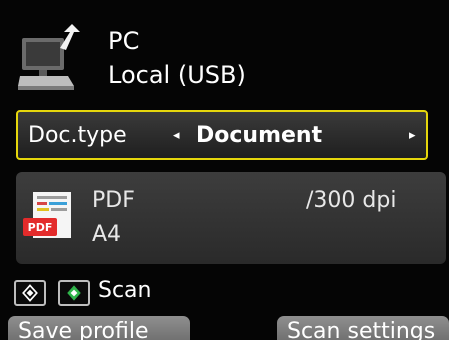 Image resolution: width=449 pixels, height=340 pixels. I want to click on scan-settings-button: Scan settings, so click(363, 328).